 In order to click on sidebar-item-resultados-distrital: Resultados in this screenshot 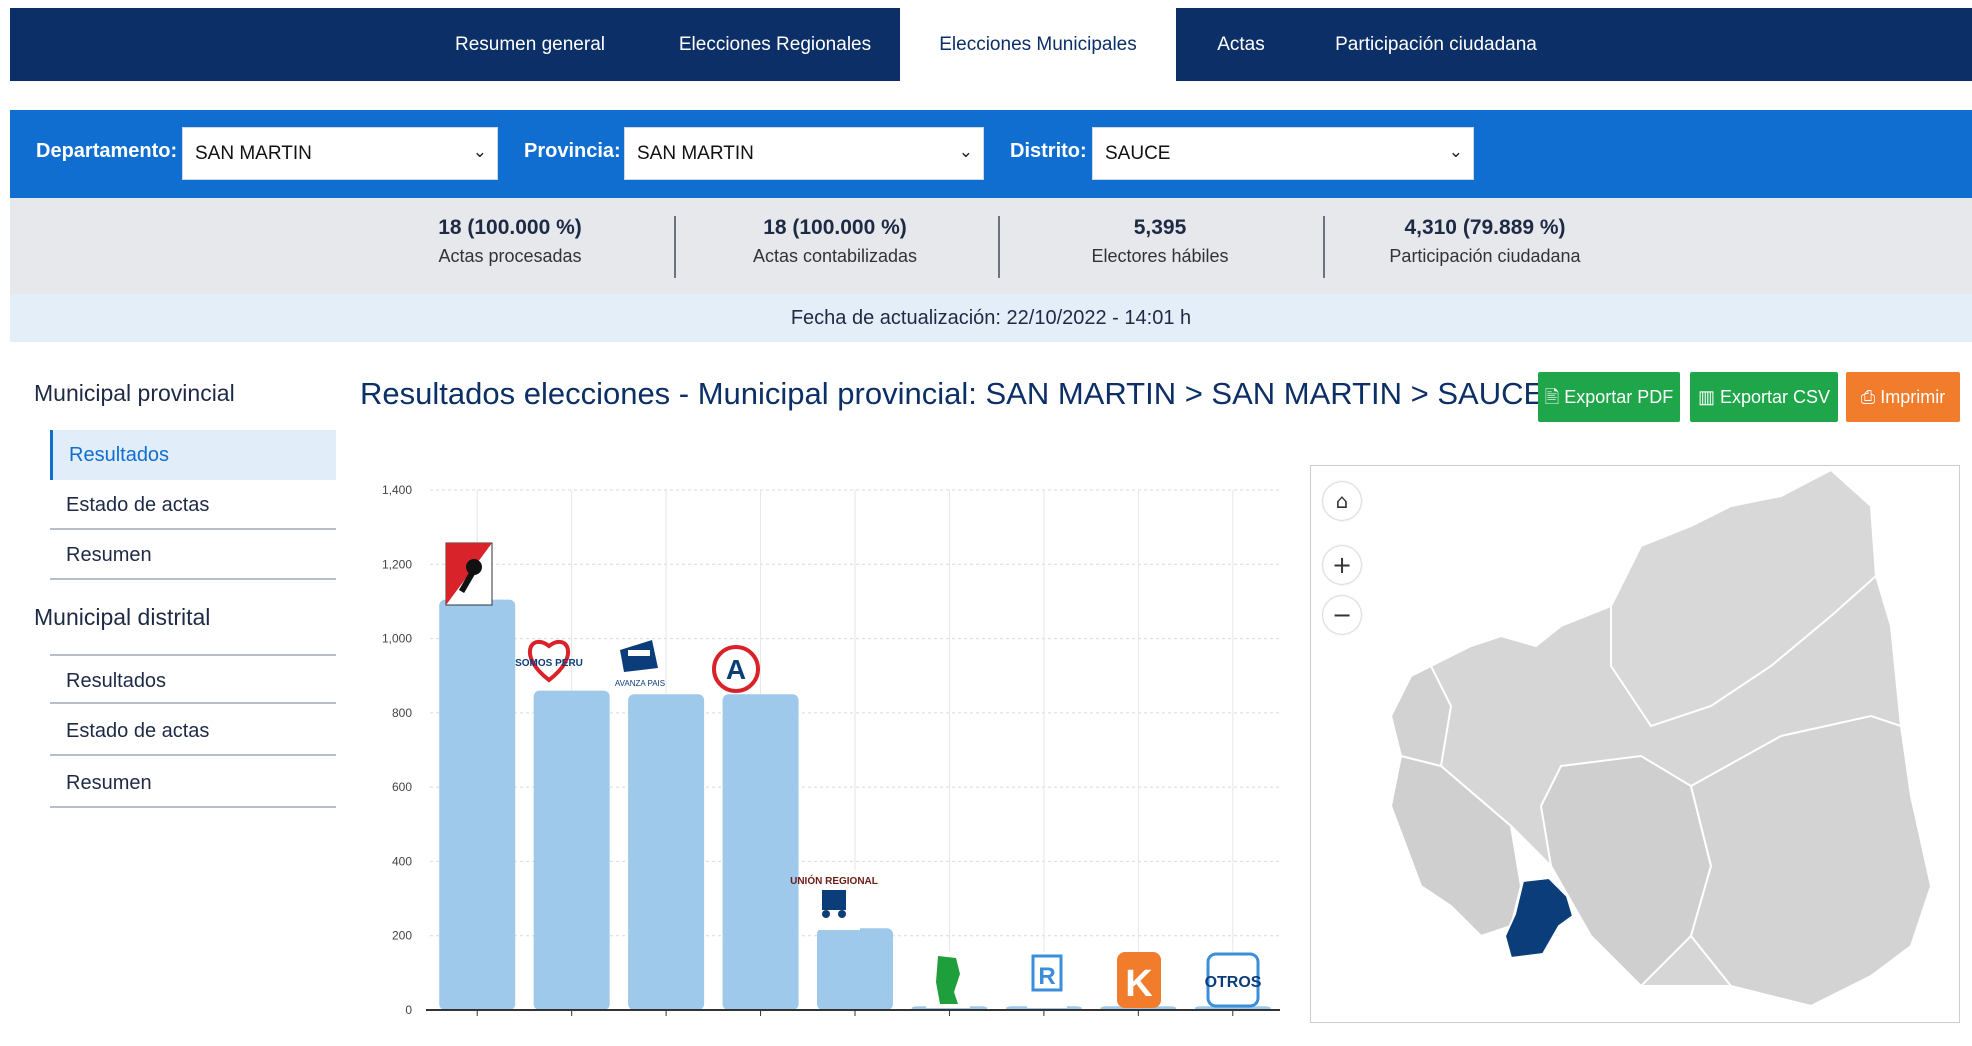, I will do `click(193, 679)`.